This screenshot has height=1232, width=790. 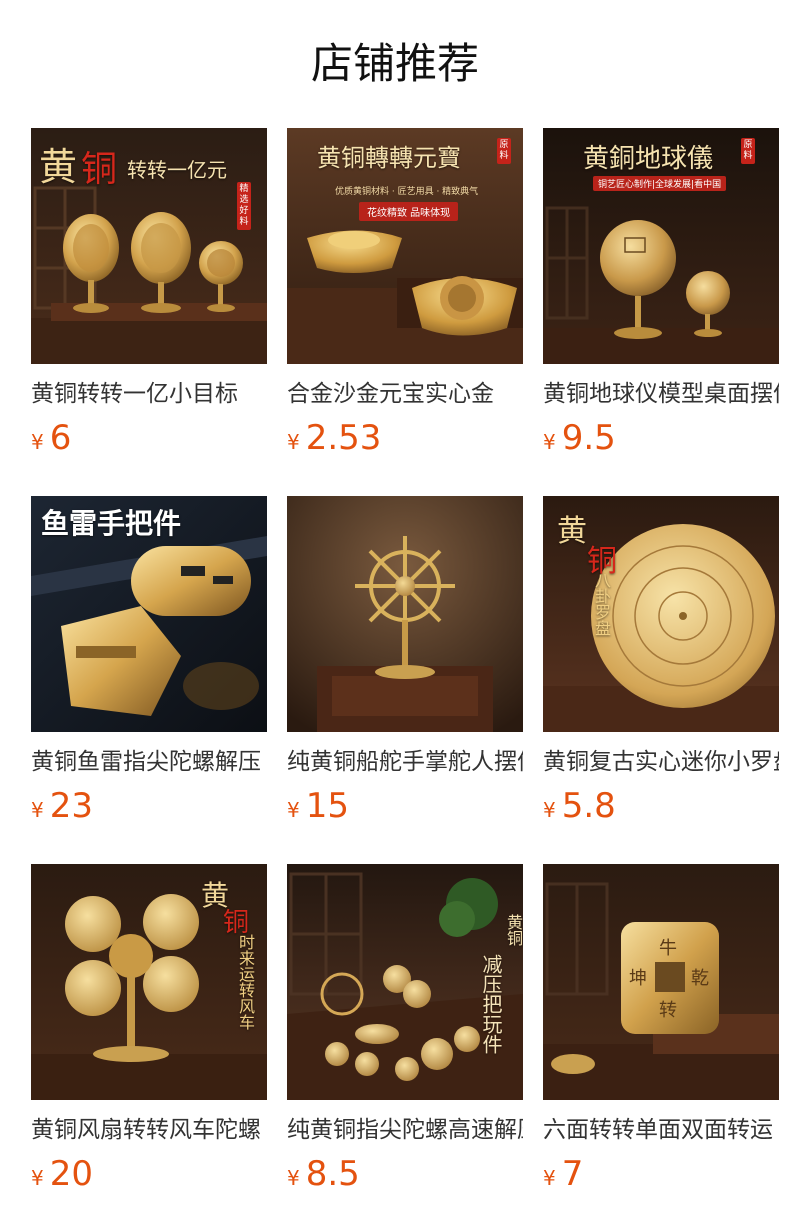 What do you see at coordinates (668, 948) in the screenshot?
I see `coin-char: 牛` at bounding box center [668, 948].